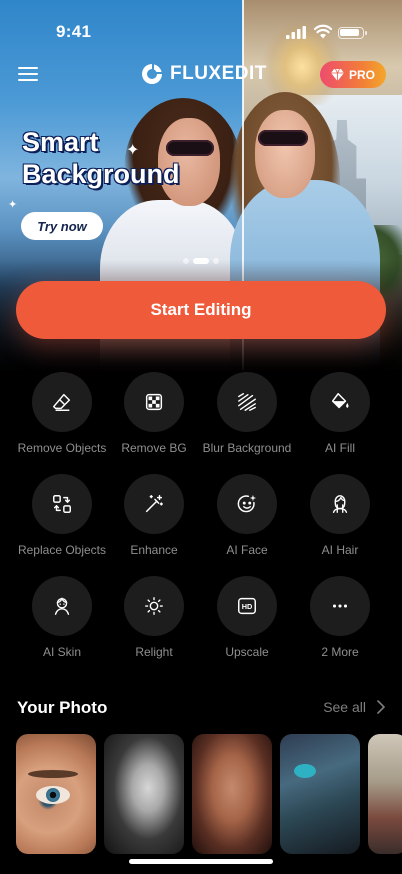 This screenshot has height=874, width=402. Describe the element at coordinates (218, 73) in the screenshot. I see `brand-name: FLUXEDIT` at that location.